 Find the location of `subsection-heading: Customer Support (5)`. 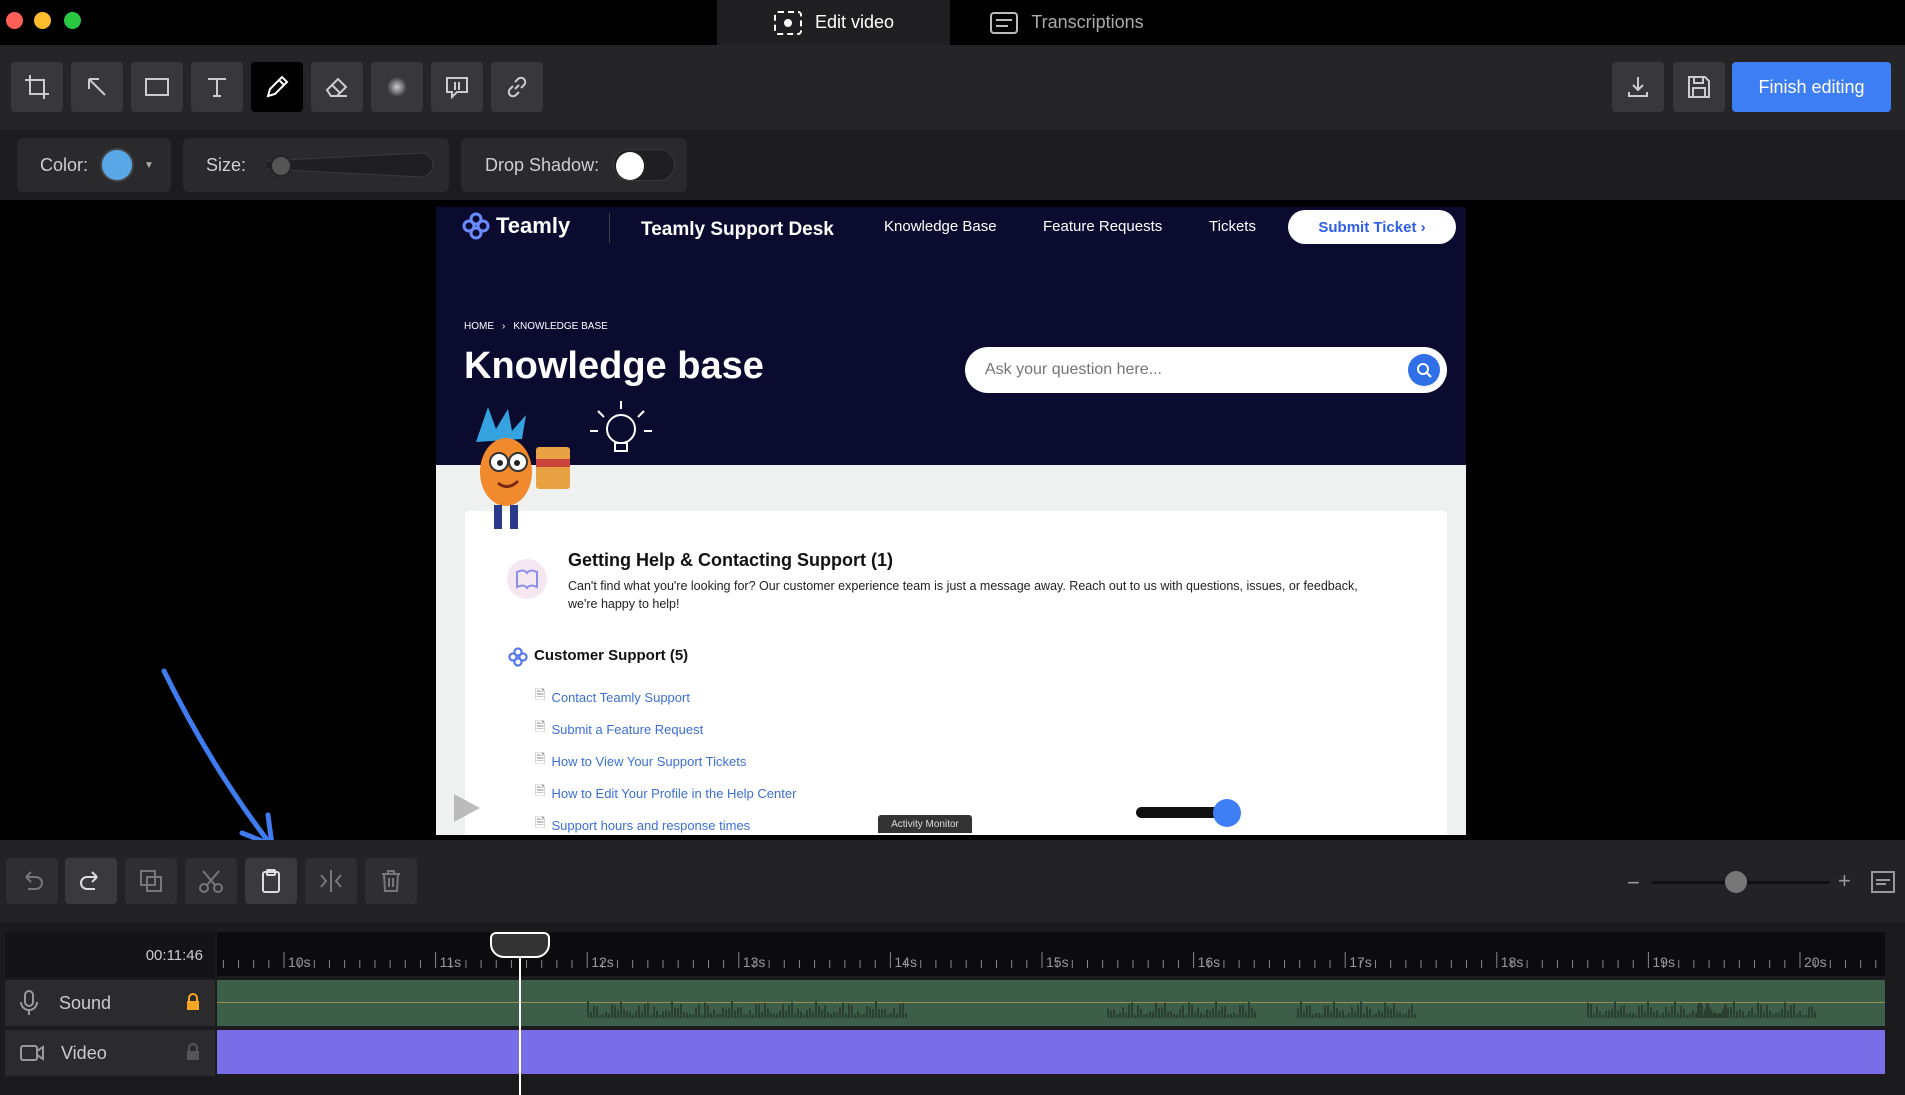

subsection-heading: Customer Support (5) is located at coordinates (611, 655).